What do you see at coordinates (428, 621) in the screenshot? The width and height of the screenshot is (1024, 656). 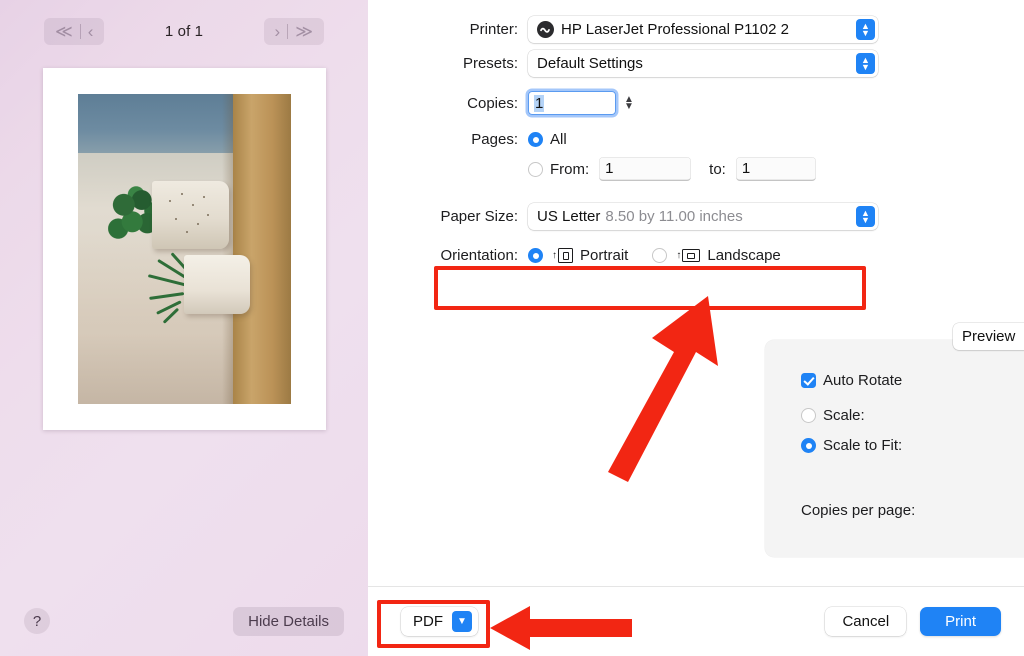 I see `pdf-button-label: PDF` at bounding box center [428, 621].